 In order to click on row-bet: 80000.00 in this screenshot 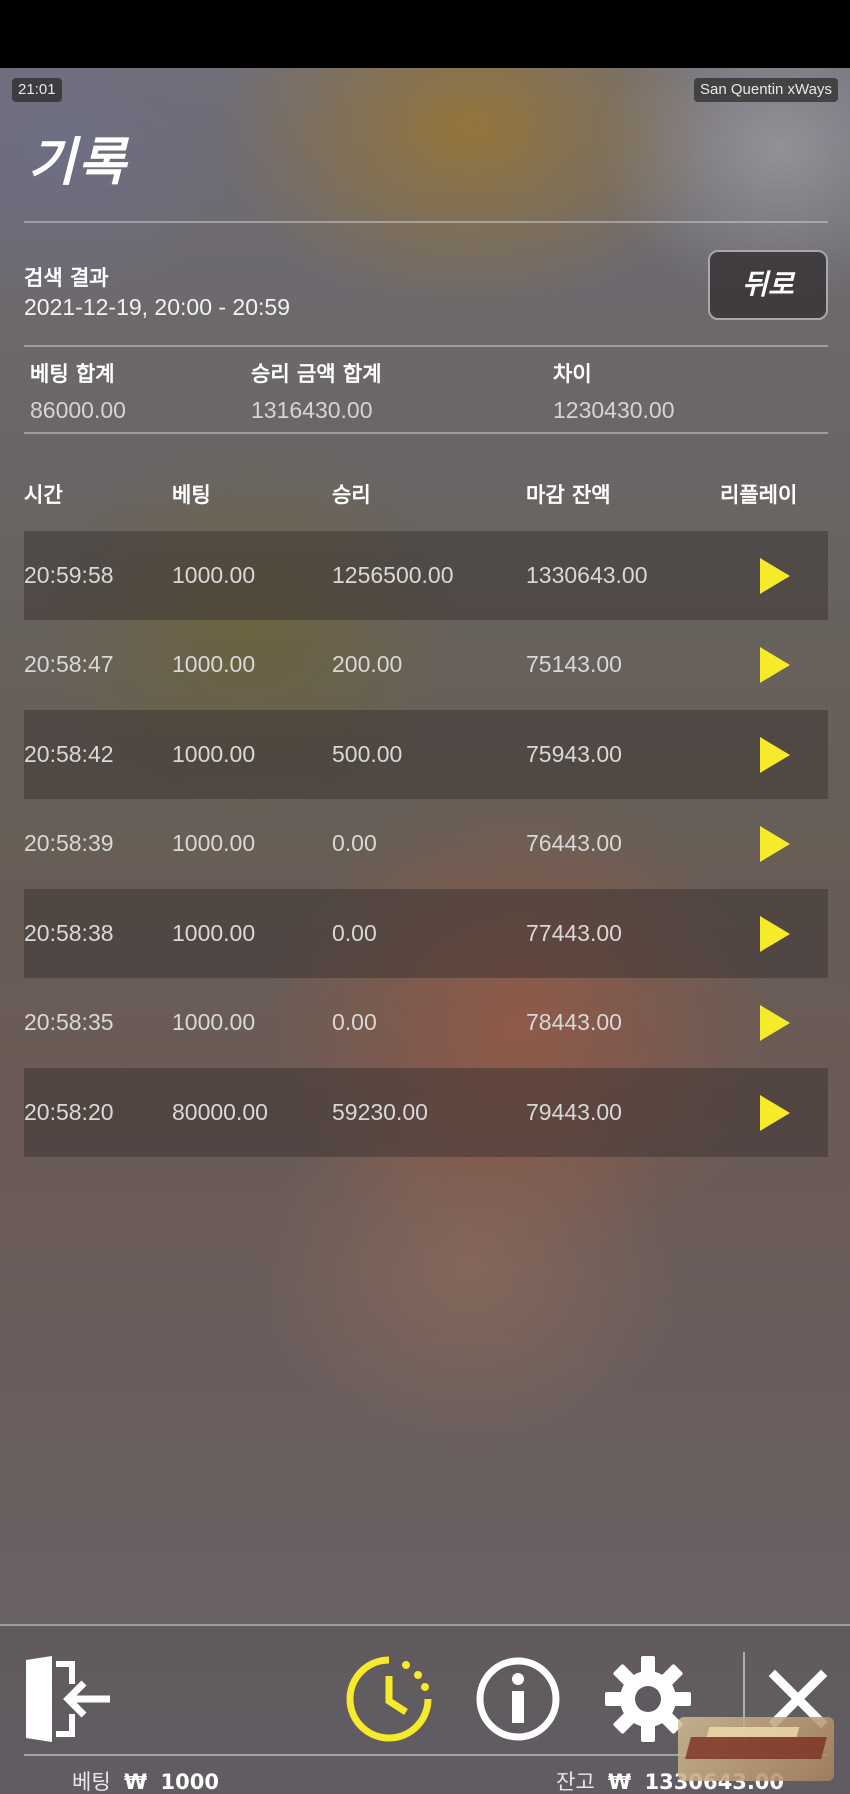, I will do `click(220, 1112)`.